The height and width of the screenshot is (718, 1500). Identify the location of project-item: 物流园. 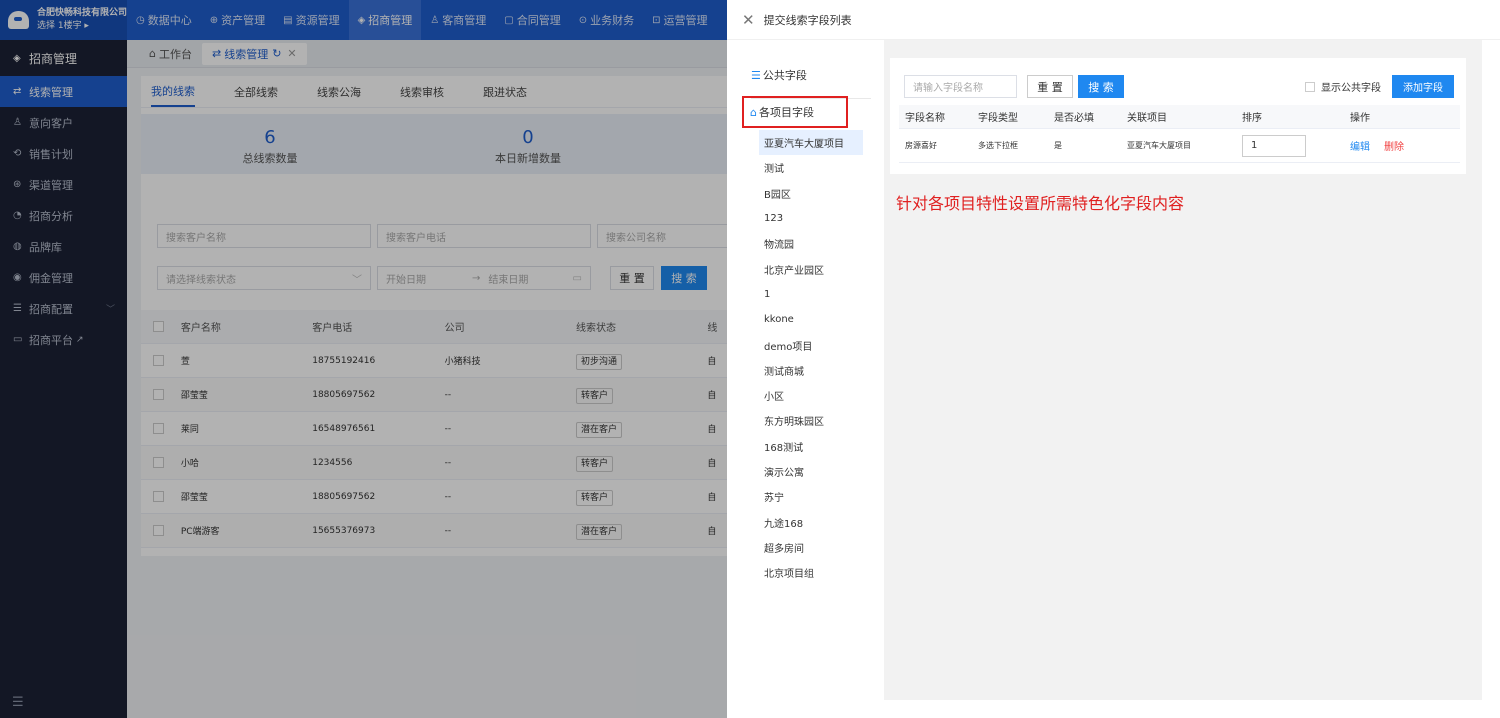
(811, 243).